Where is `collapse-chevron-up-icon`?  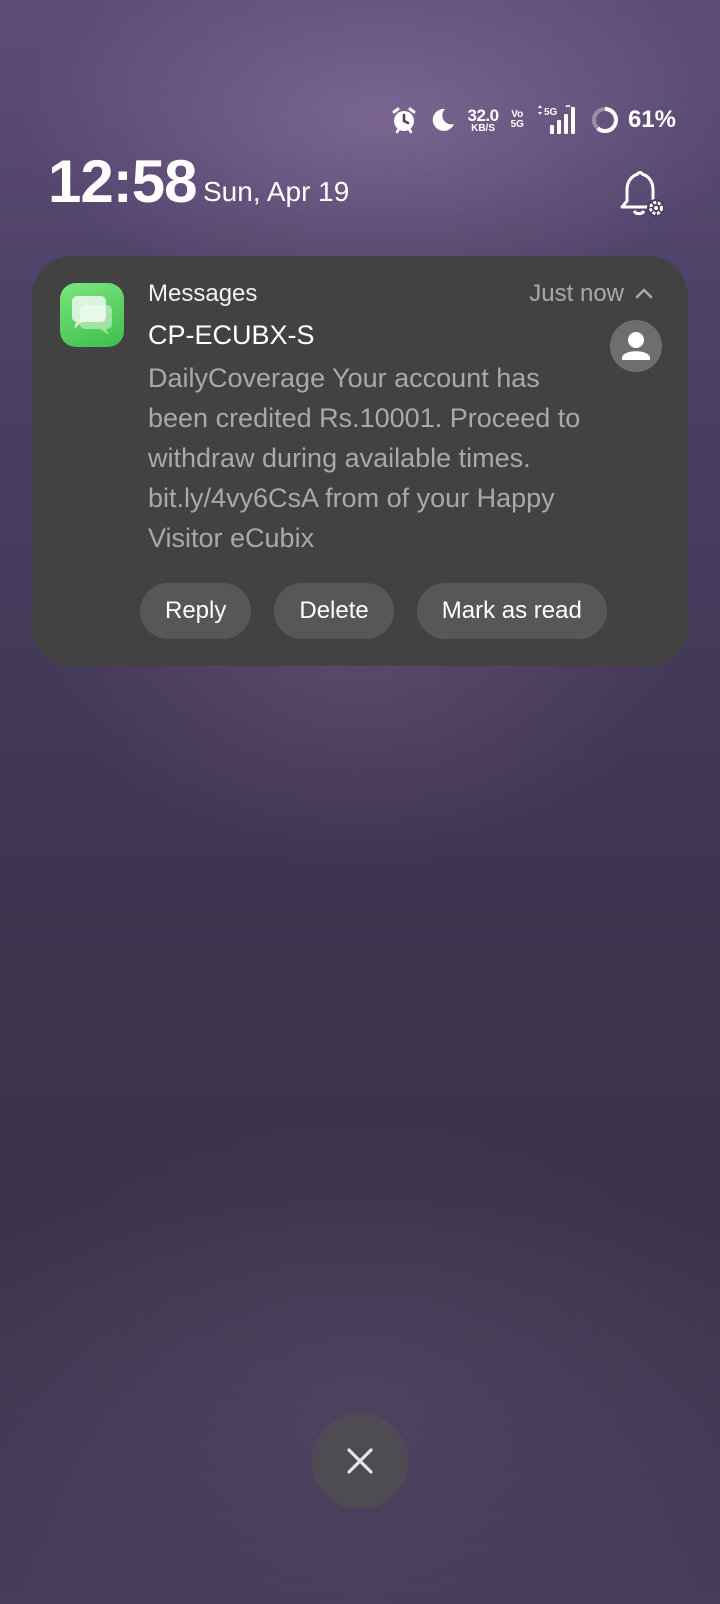
collapse-chevron-up-icon is located at coordinates (644, 294).